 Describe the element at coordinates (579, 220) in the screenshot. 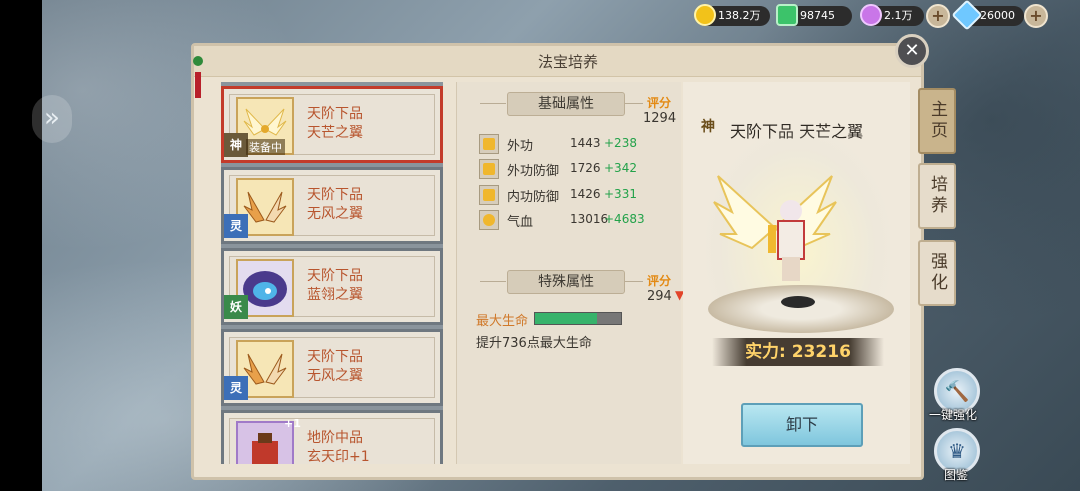

I see `stat-row: 气血 13016 +4683` at that location.